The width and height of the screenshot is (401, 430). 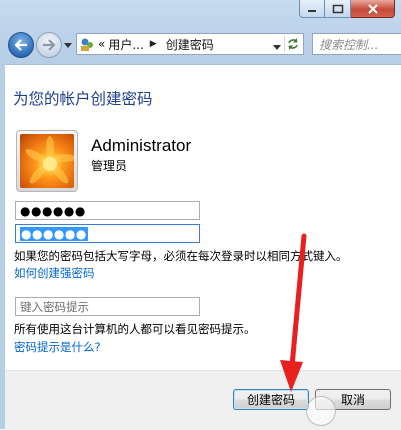 I want to click on close-icon, so click(x=372, y=8).